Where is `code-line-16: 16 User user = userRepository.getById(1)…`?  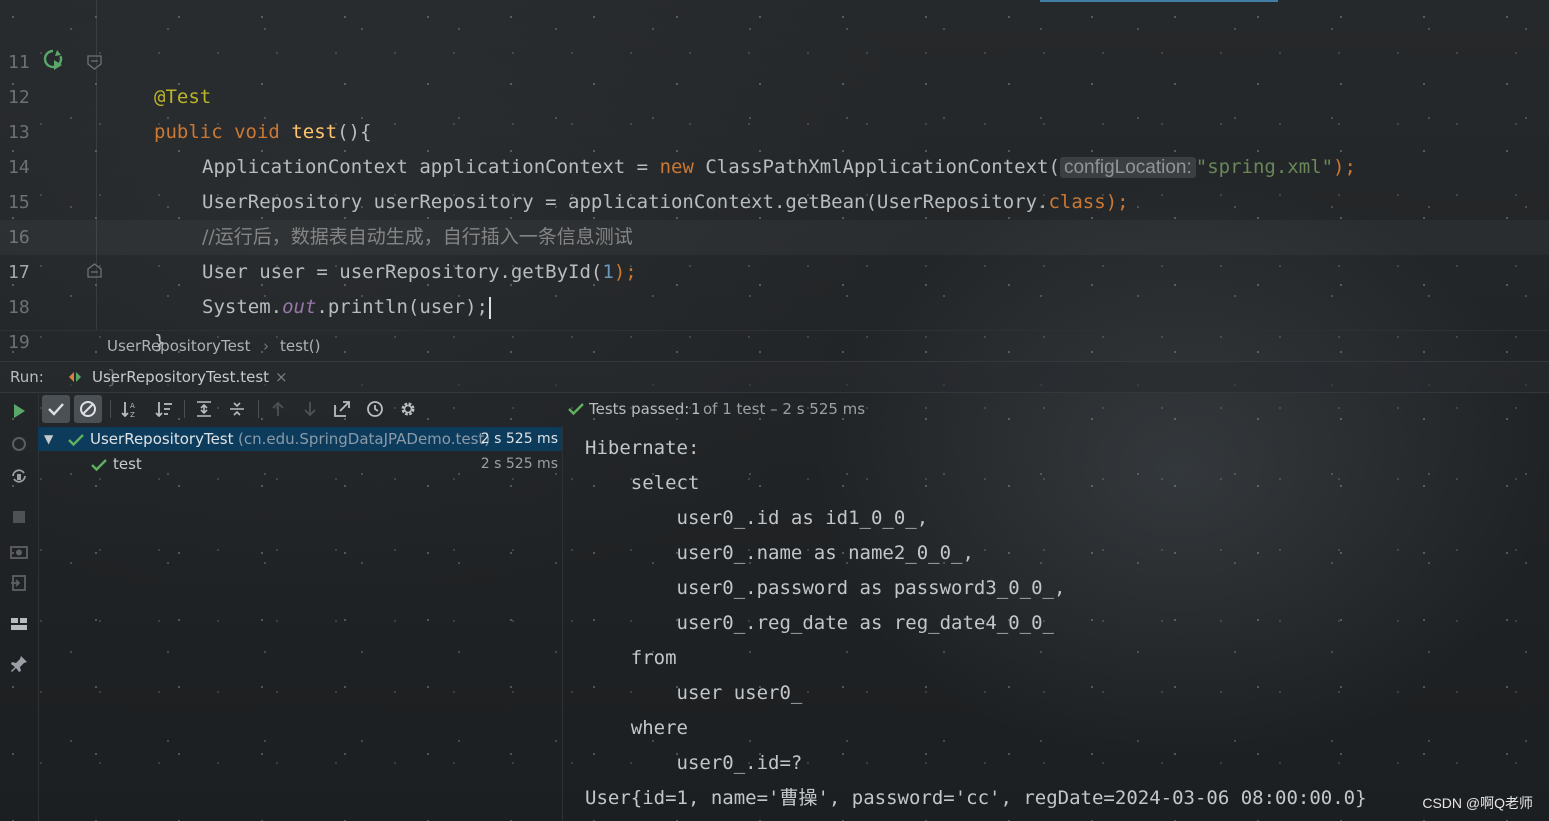 code-line-16: 16 User user = userRepository.getById(1)… is located at coordinates (774, 234).